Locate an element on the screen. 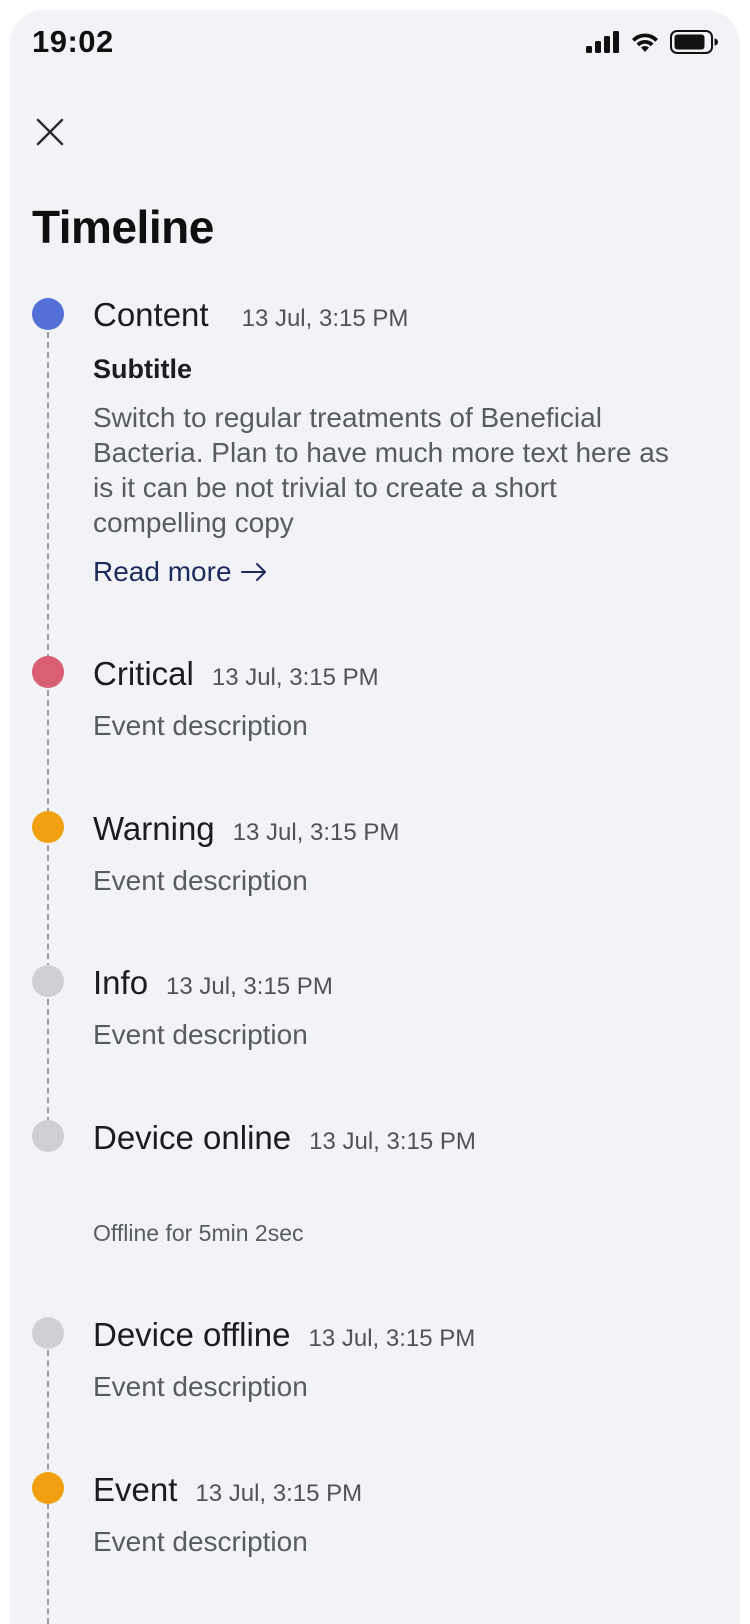  event-header: Content 13 Jul, 3:15 PM is located at coordinates (250, 315).